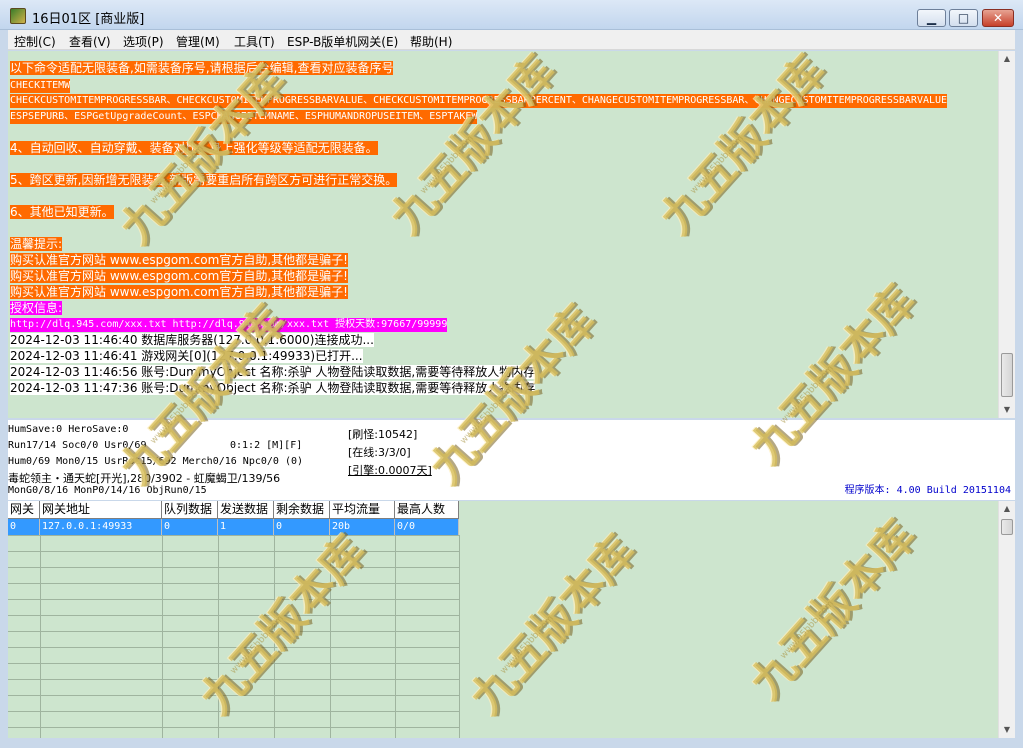  I want to click on close-button: ✕, so click(998, 18).